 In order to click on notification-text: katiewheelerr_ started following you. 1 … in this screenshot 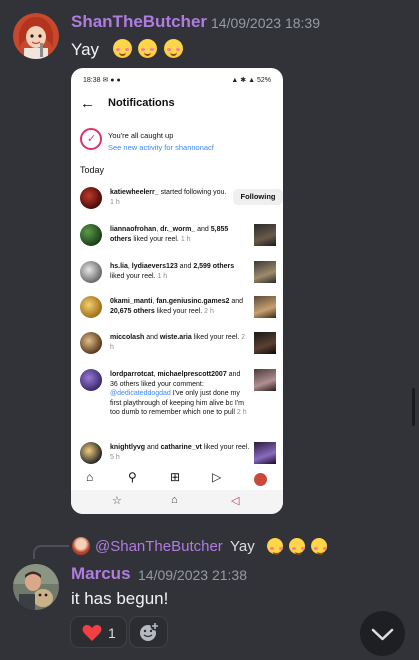, I will do `click(168, 197)`.